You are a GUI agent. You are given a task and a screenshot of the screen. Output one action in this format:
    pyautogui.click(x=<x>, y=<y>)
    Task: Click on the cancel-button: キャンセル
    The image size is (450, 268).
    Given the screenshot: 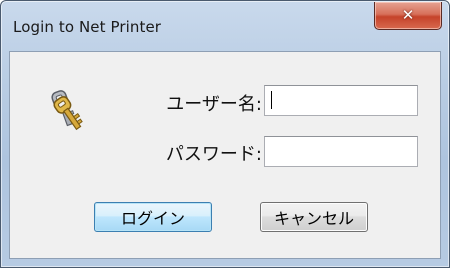 What is the action you would take?
    pyautogui.click(x=314, y=217)
    